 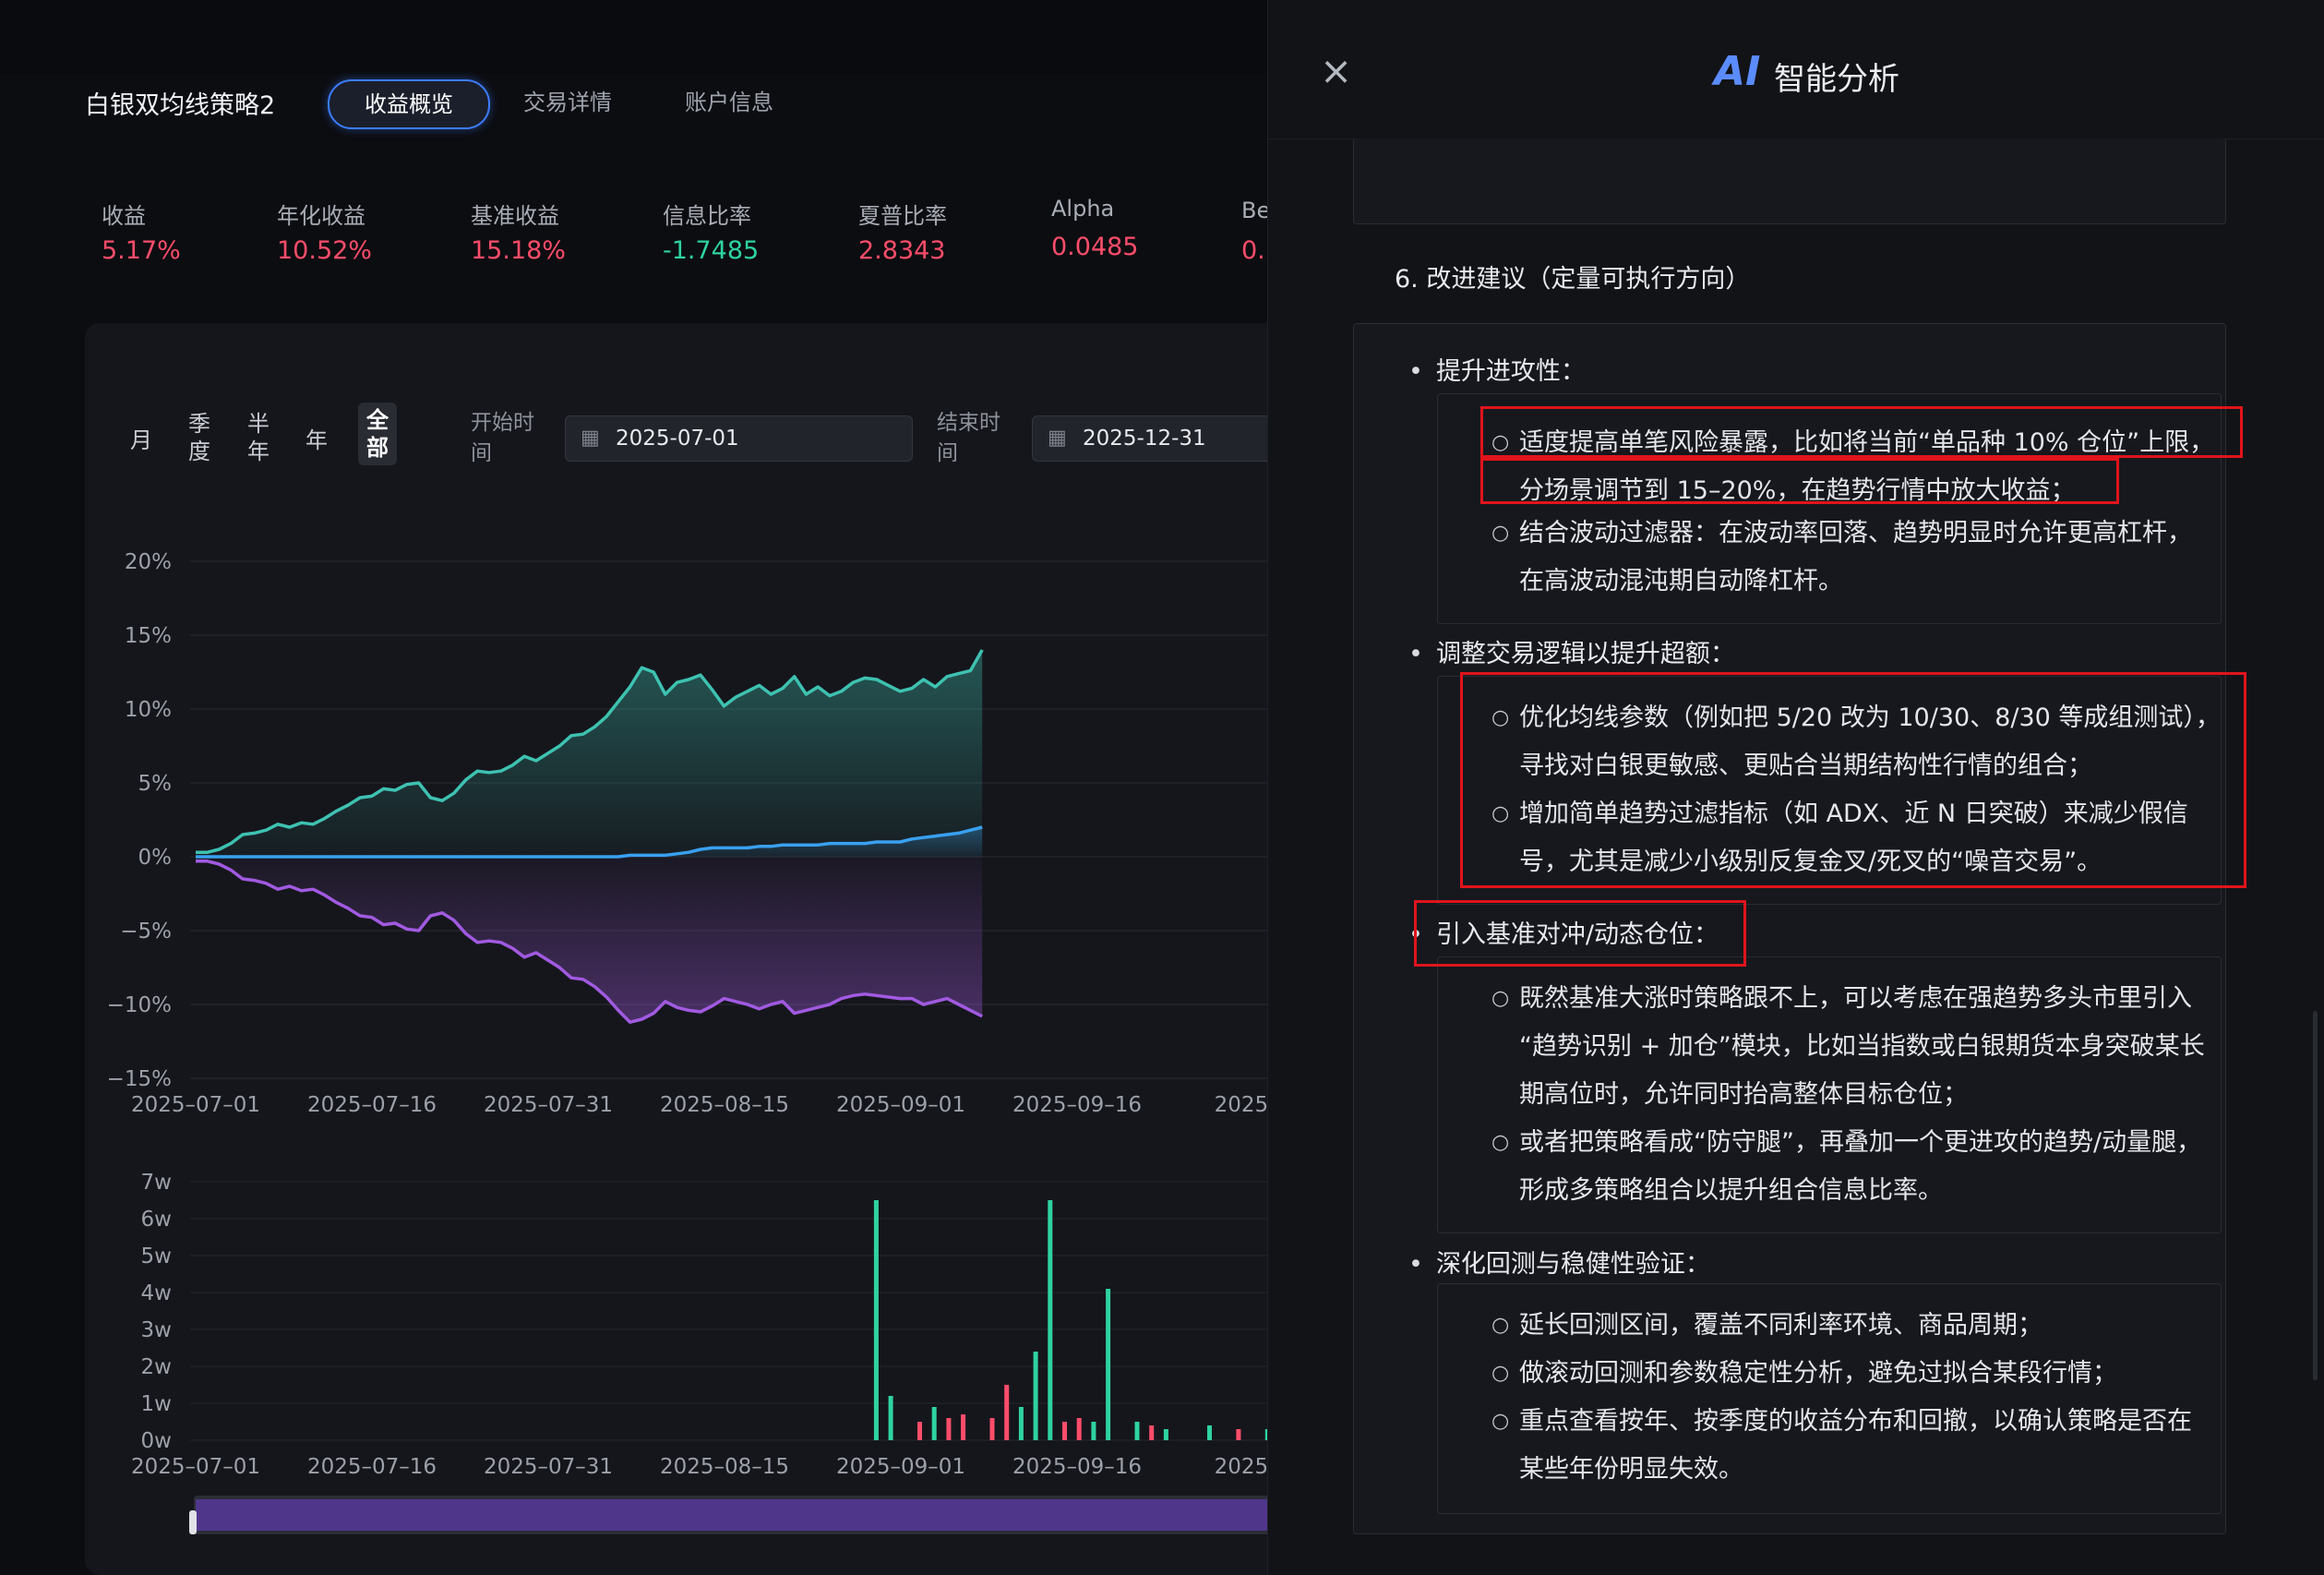 What do you see at coordinates (1572, 1264) in the screenshot?
I see `suggestion-heading-text: 深化回测与稳健性验证：` at bounding box center [1572, 1264].